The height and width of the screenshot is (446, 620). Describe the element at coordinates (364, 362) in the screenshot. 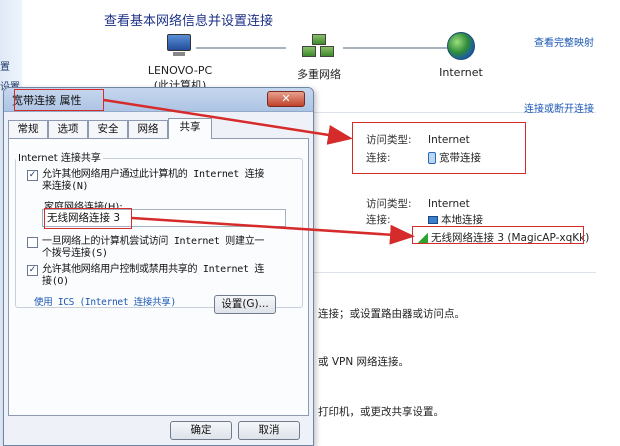

I see `task-text: 或 VPN 网络连接。` at that location.